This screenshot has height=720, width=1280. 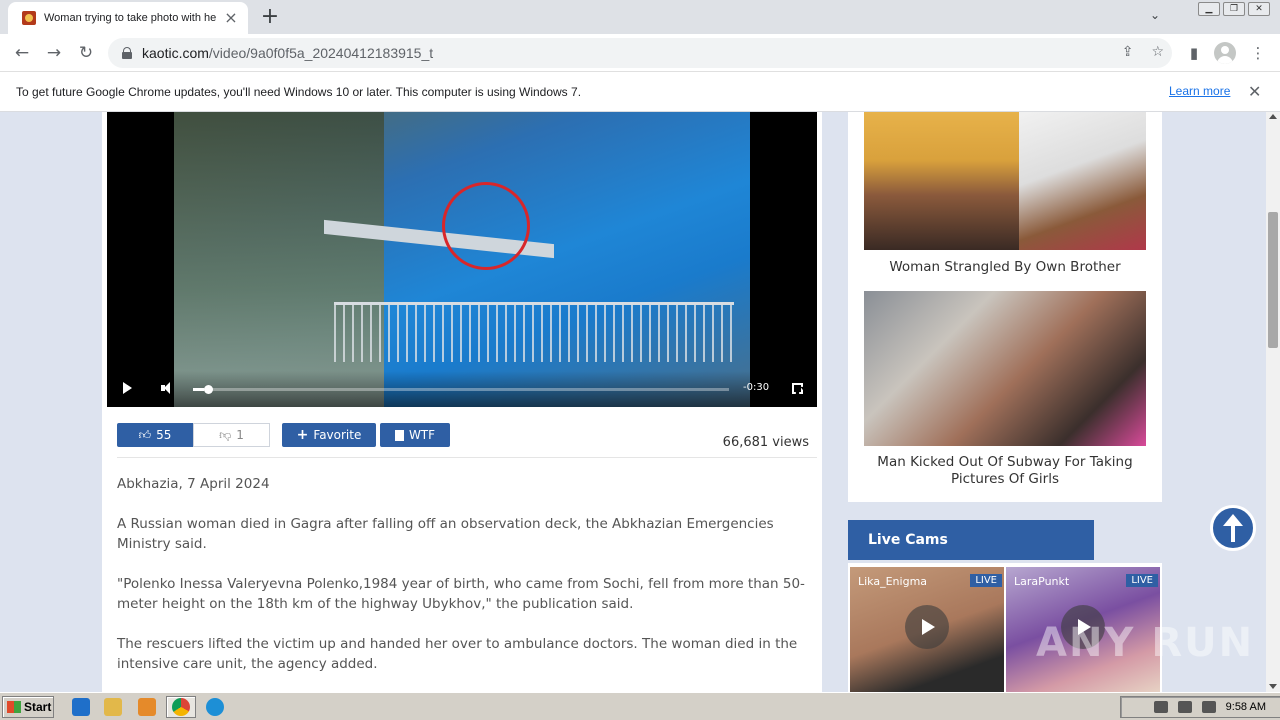 I want to click on cam-username: LaraPunkt, so click(x=1042, y=581).